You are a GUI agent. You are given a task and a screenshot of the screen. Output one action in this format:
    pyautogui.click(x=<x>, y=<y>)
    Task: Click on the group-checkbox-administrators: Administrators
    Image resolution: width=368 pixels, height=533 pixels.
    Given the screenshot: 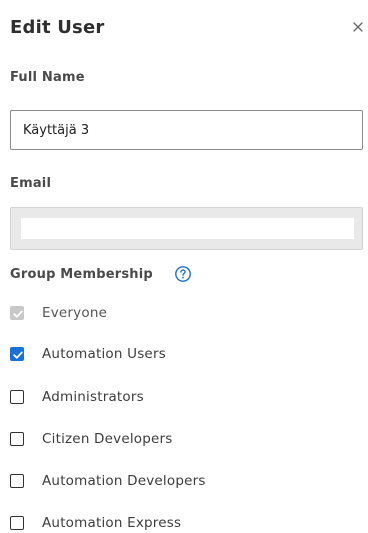 What is the action you would take?
    pyautogui.click(x=180, y=397)
    